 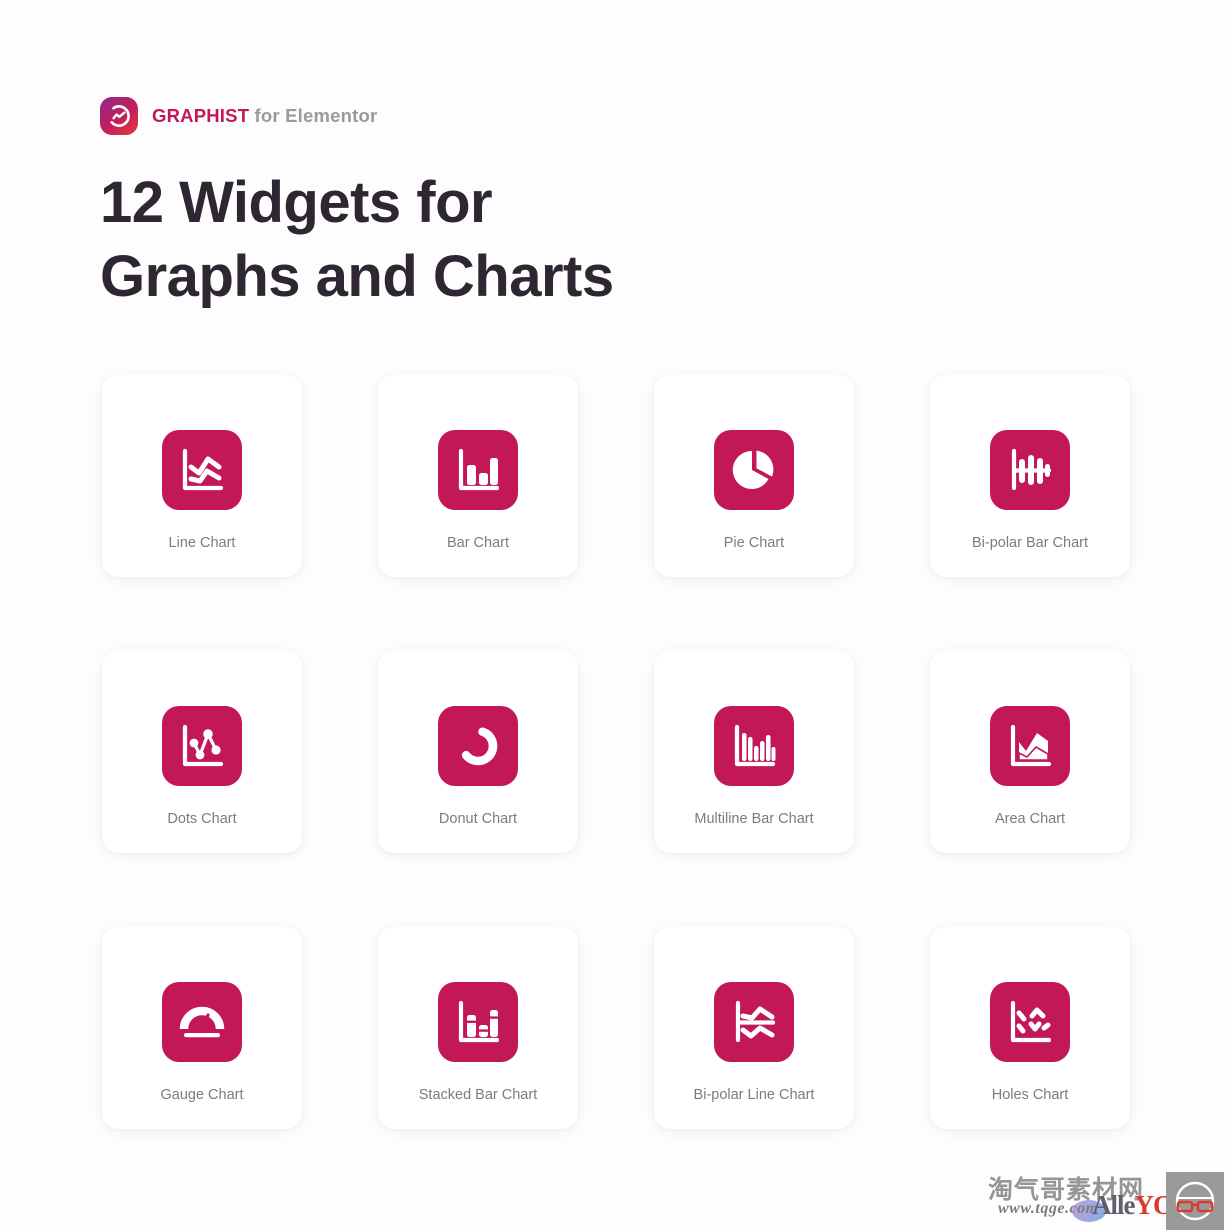 I want to click on brand-name: GRAPHIST, so click(x=201, y=115).